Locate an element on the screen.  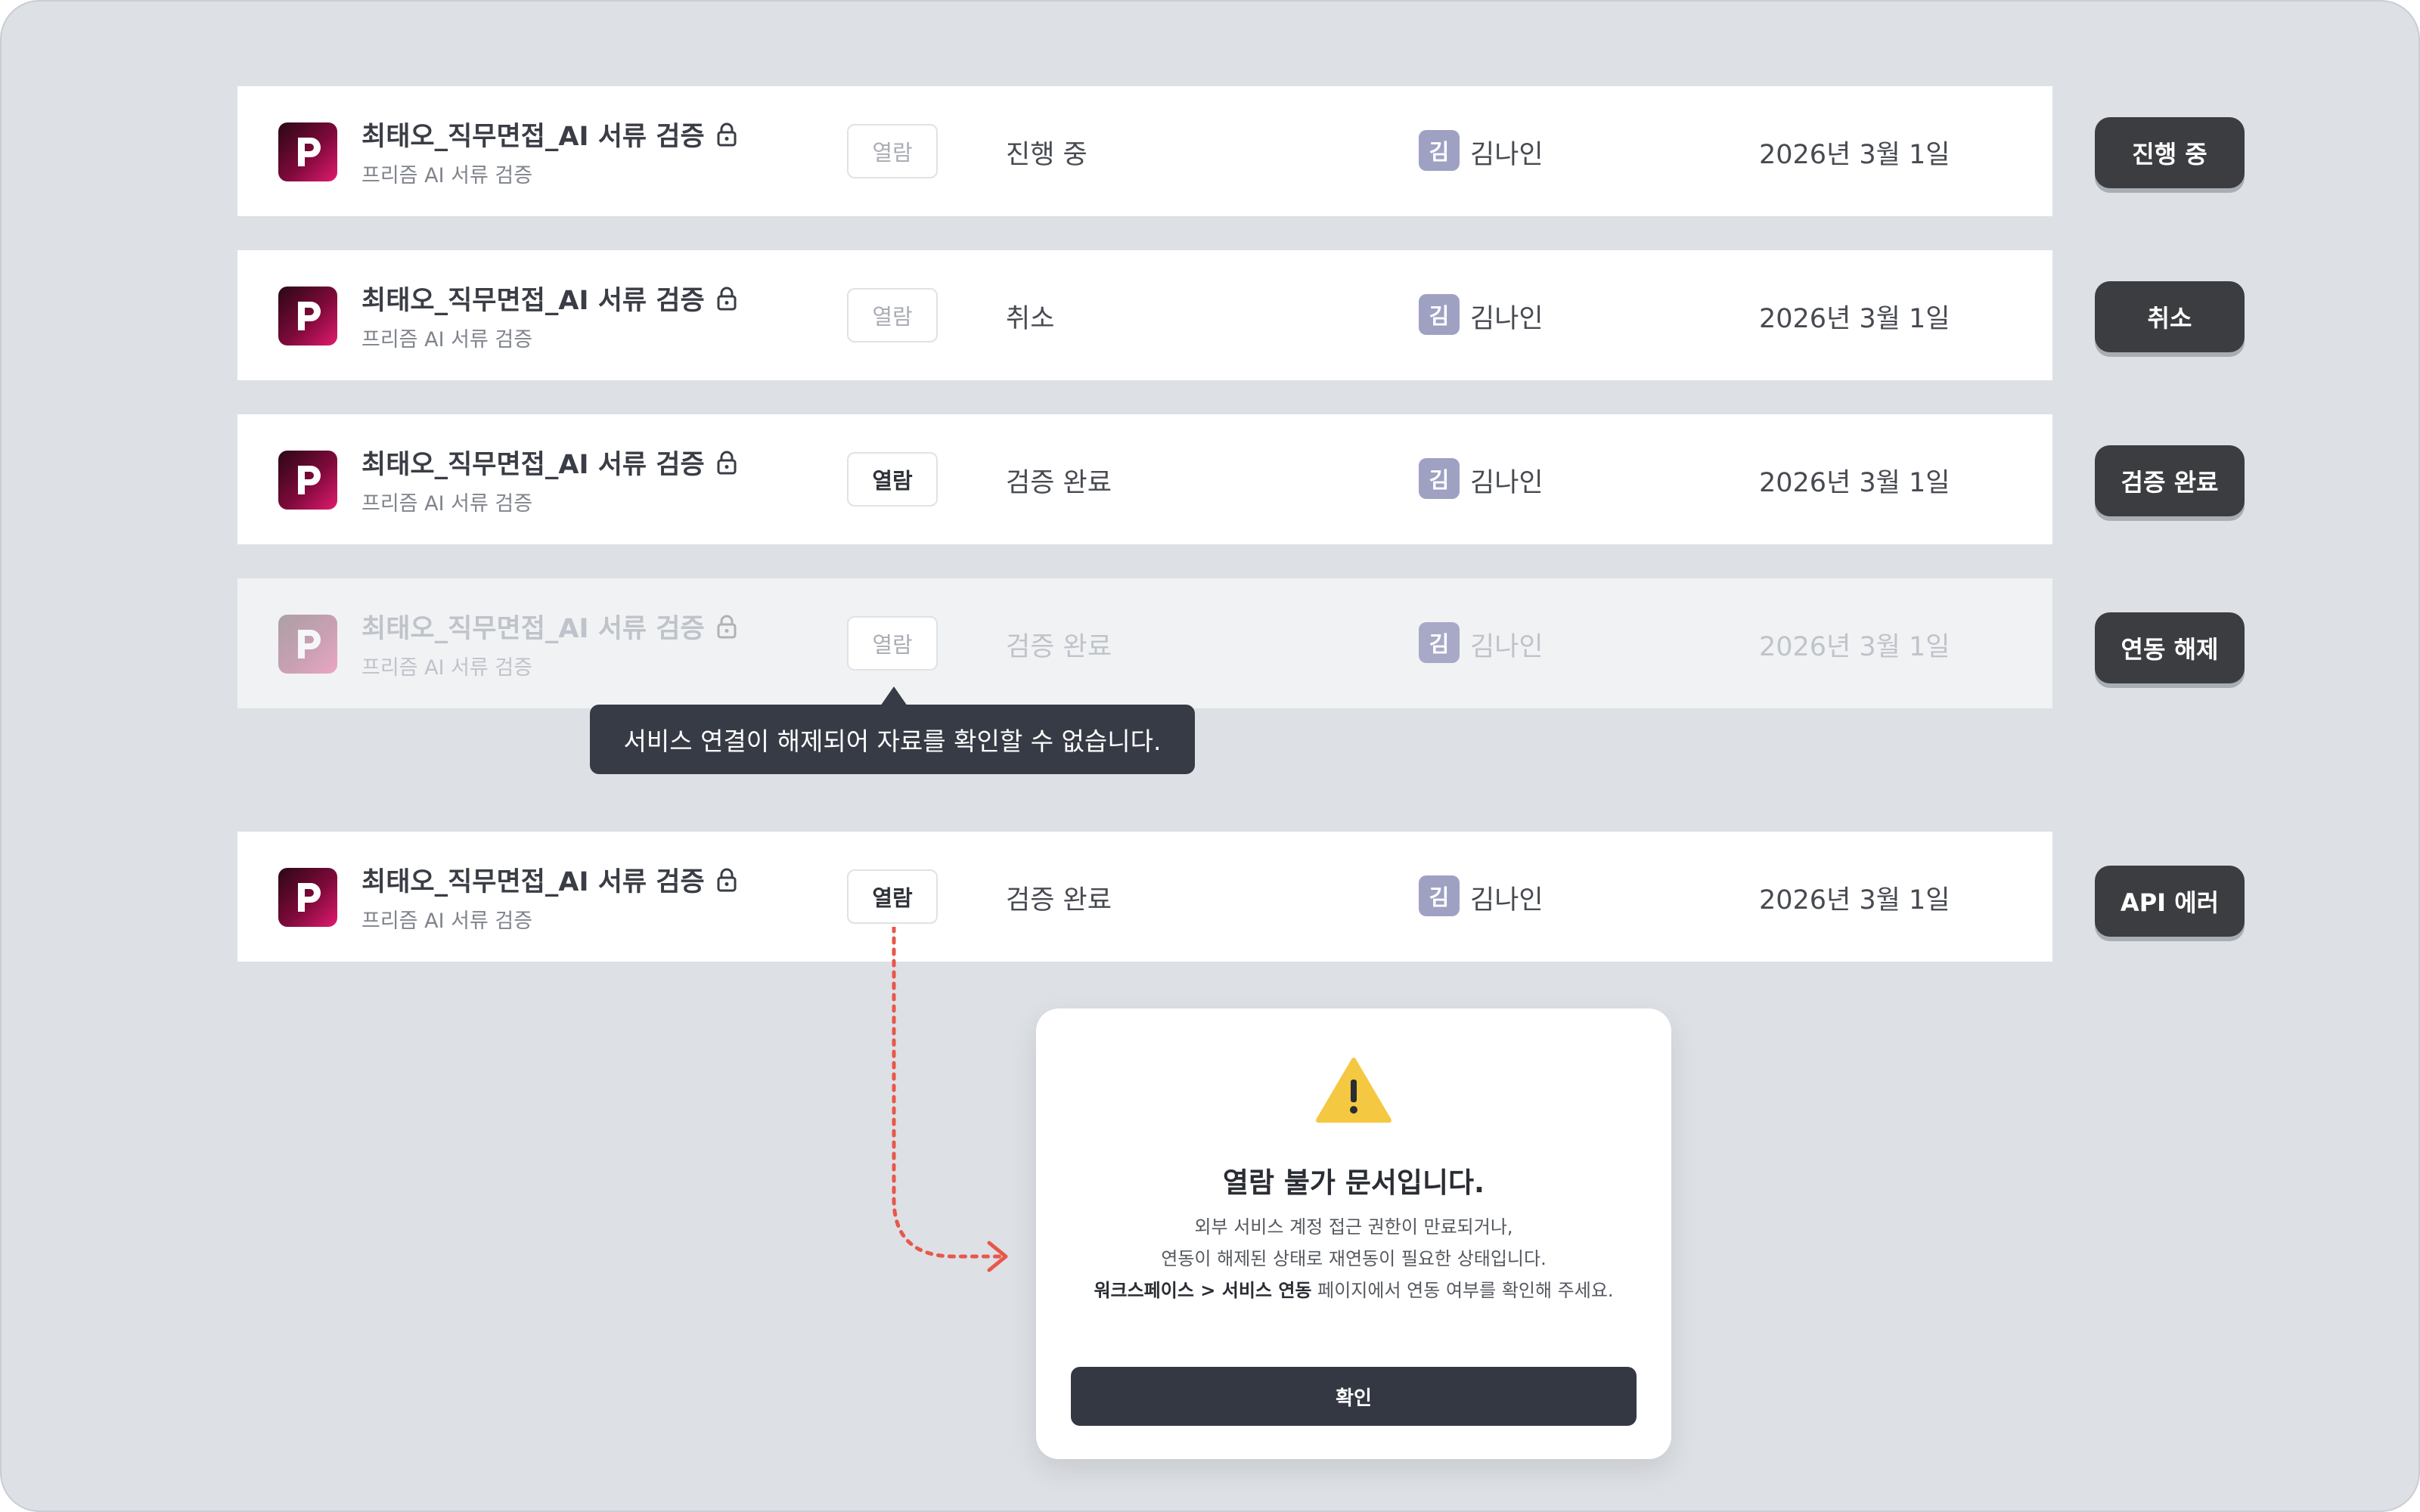
workspace-path: 워크스페이스 > 서비스 연동 is located at coordinates (1203, 1290).